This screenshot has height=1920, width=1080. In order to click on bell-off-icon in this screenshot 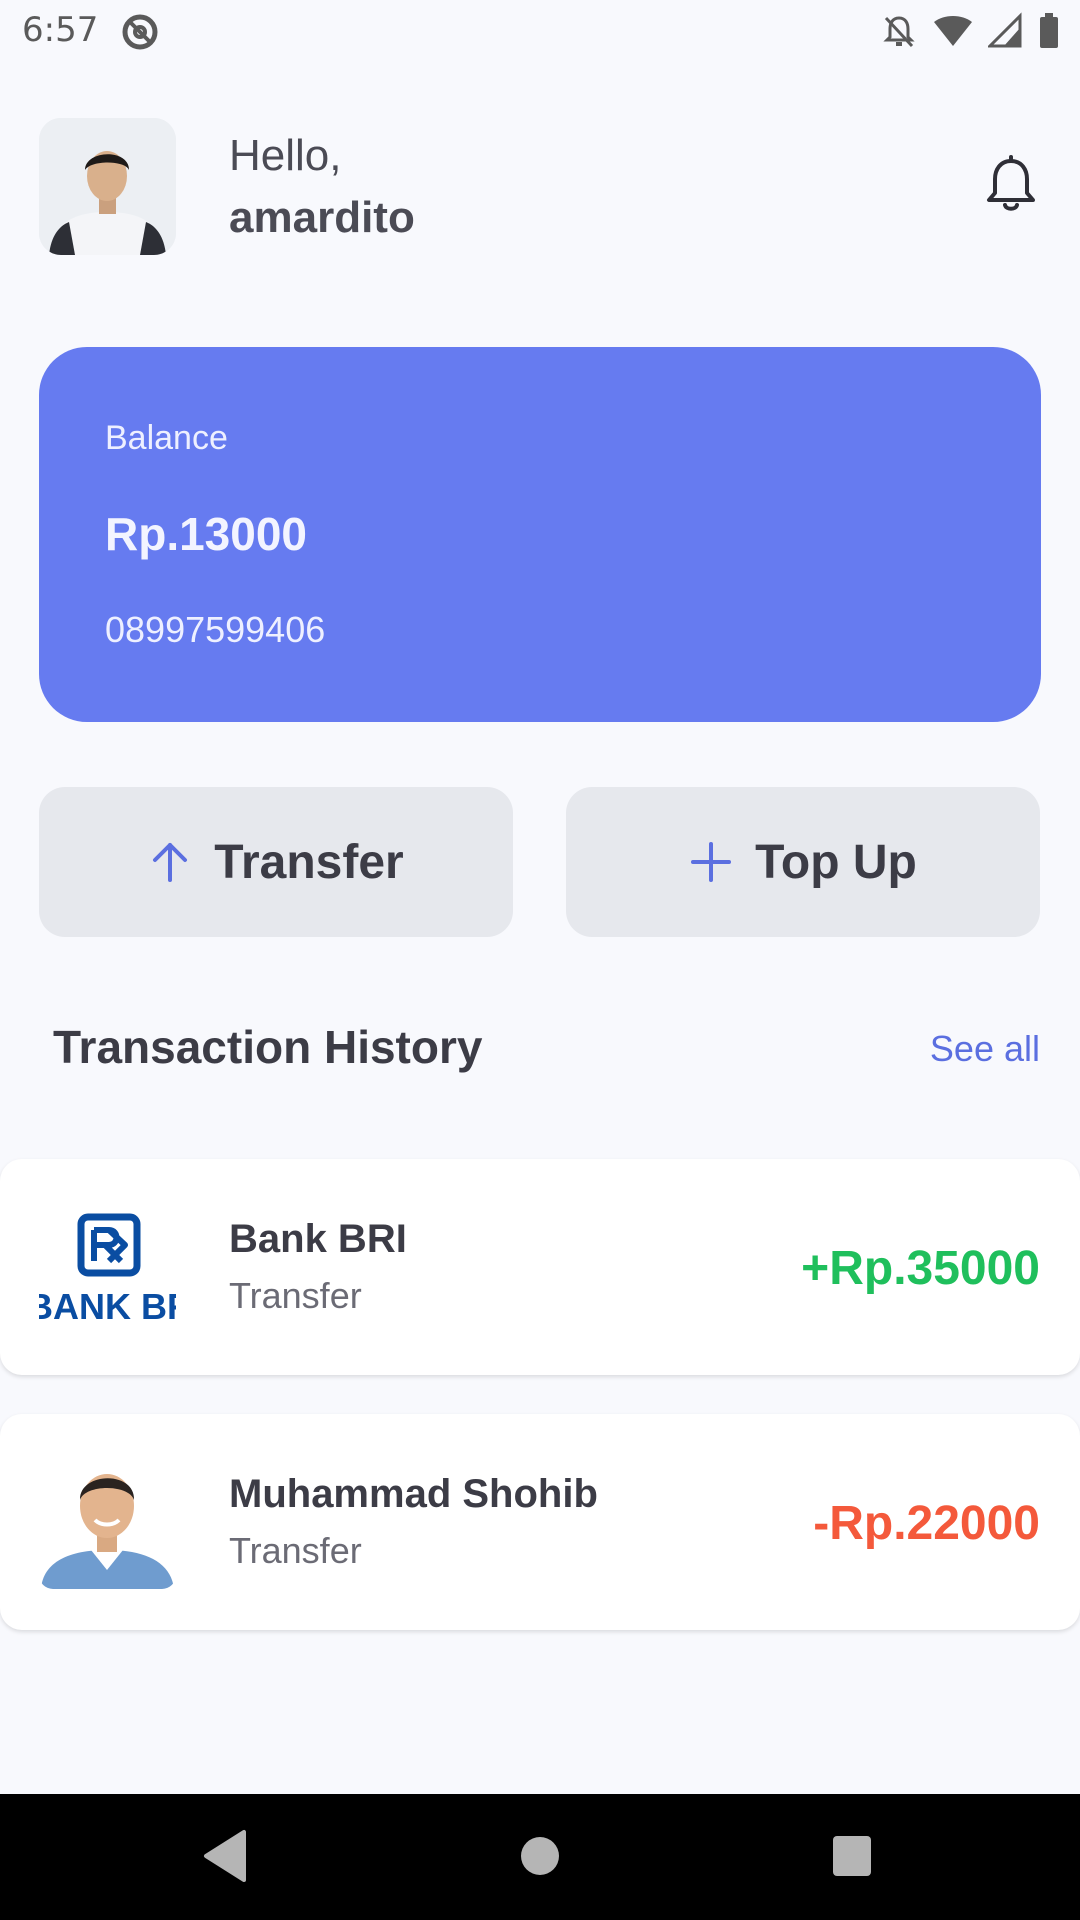, I will do `click(899, 32)`.